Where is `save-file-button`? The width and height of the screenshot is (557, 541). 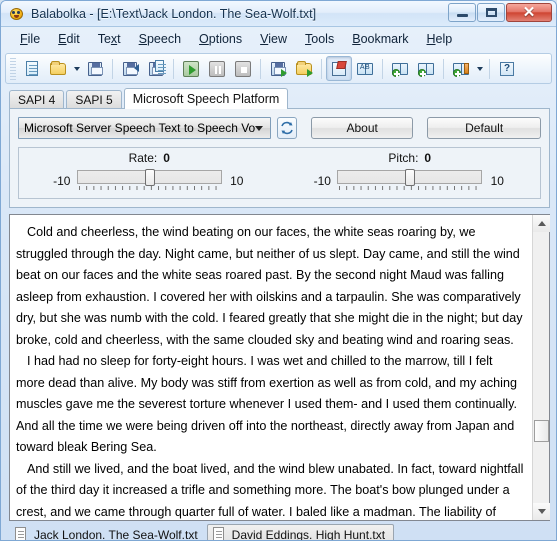 save-file-button is located at coordinates (95, 68).